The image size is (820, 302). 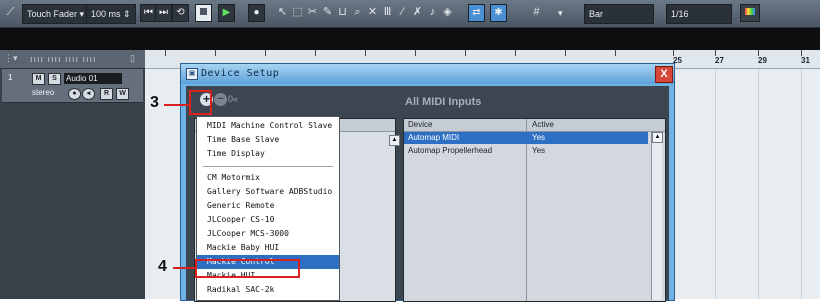 What do you see at coordinates (699, 14) in the screenshot?
I see `quantize-dropdown: 1/16` at bounding box center [699, 14].